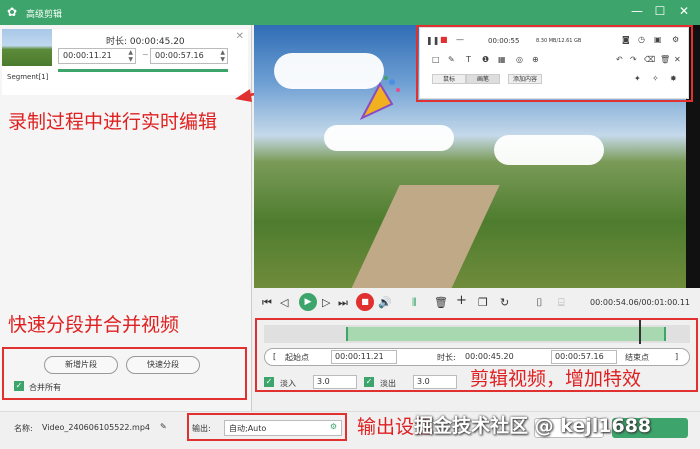  Describe the element at coordinates (365, 302) in the screenshot. I see `stop-button: ■` at that location.